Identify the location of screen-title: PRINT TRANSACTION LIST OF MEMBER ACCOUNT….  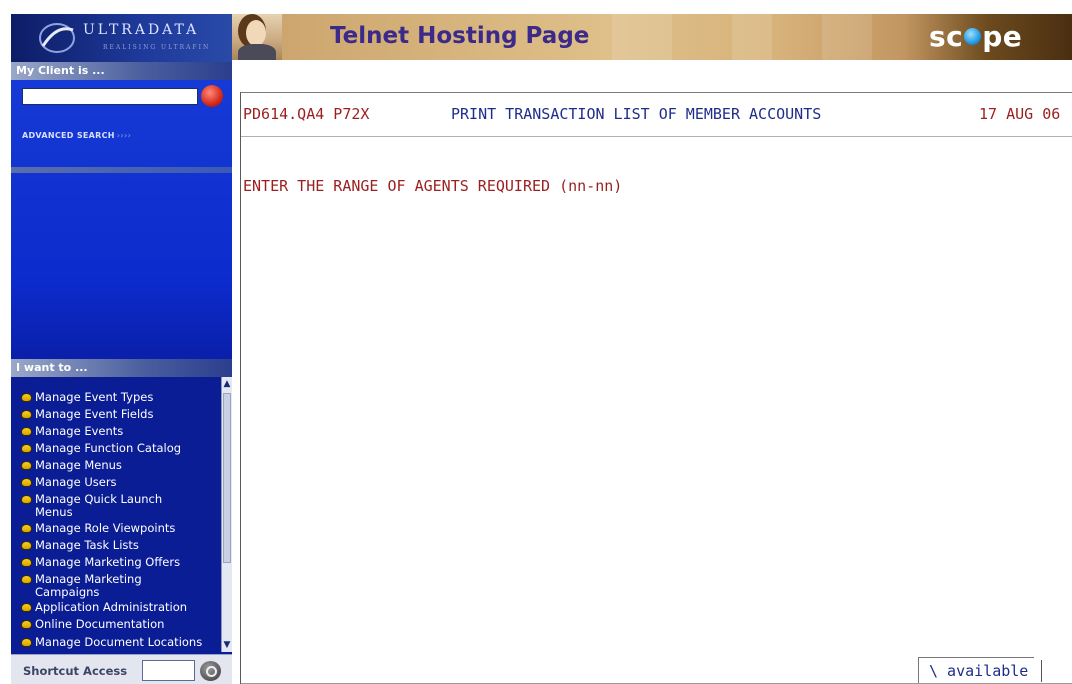
(636, 114).